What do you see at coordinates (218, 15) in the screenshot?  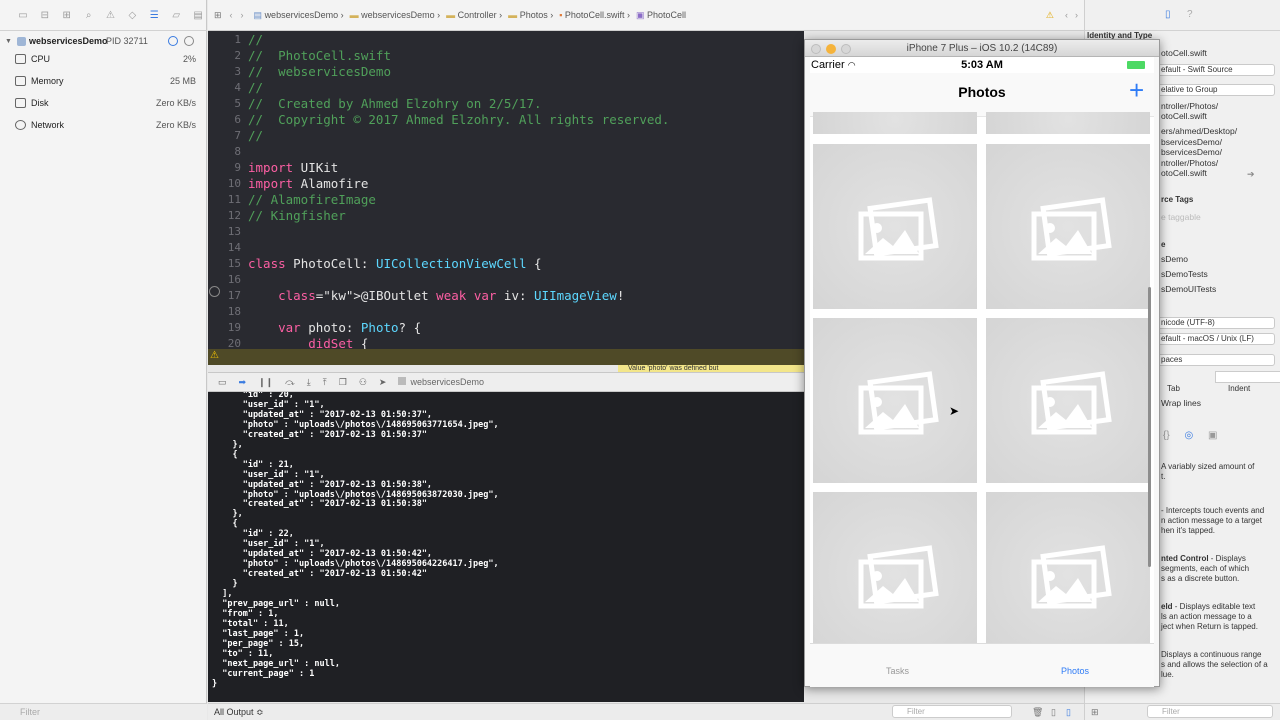 I see `related-items-icon: ⊞` at bounding box center [218, 15].